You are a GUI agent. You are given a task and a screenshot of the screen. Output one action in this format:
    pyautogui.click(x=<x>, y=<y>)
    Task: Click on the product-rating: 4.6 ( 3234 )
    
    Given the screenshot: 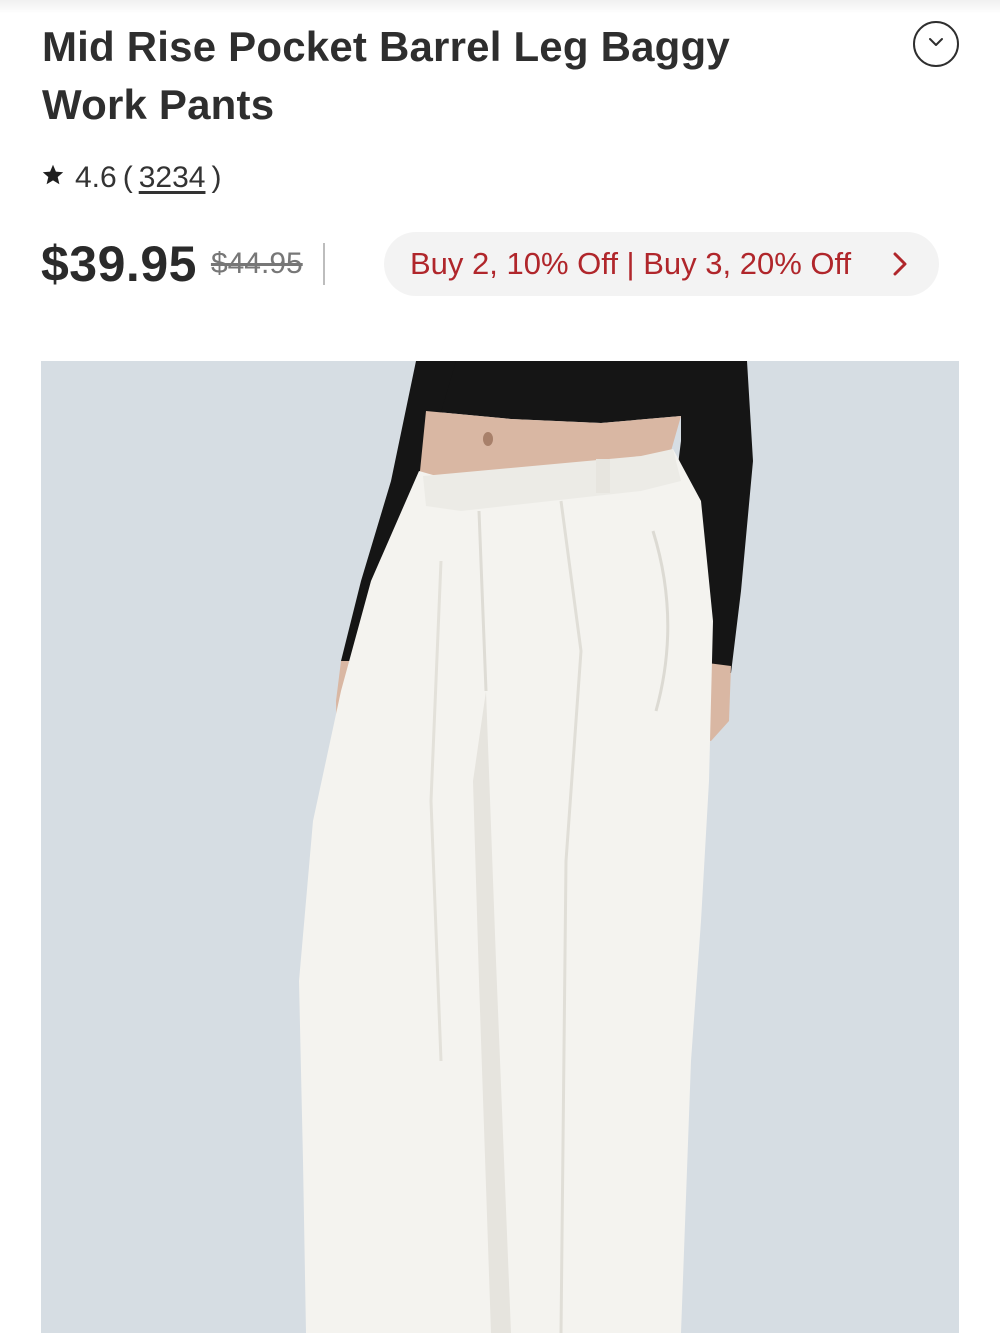 What is the action you would take?
    pyautogui.click(x=131, y=178)
    